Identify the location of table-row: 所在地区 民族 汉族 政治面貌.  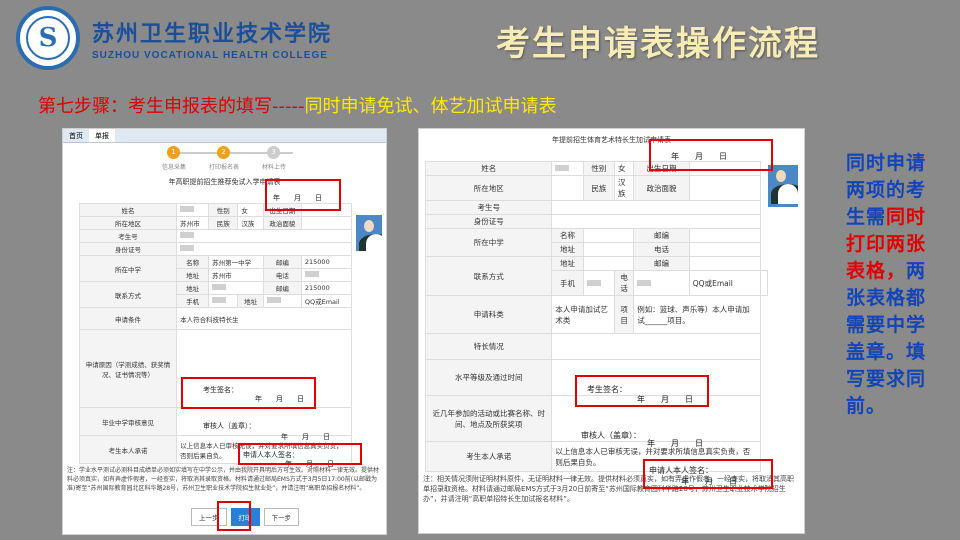
(596, 188).